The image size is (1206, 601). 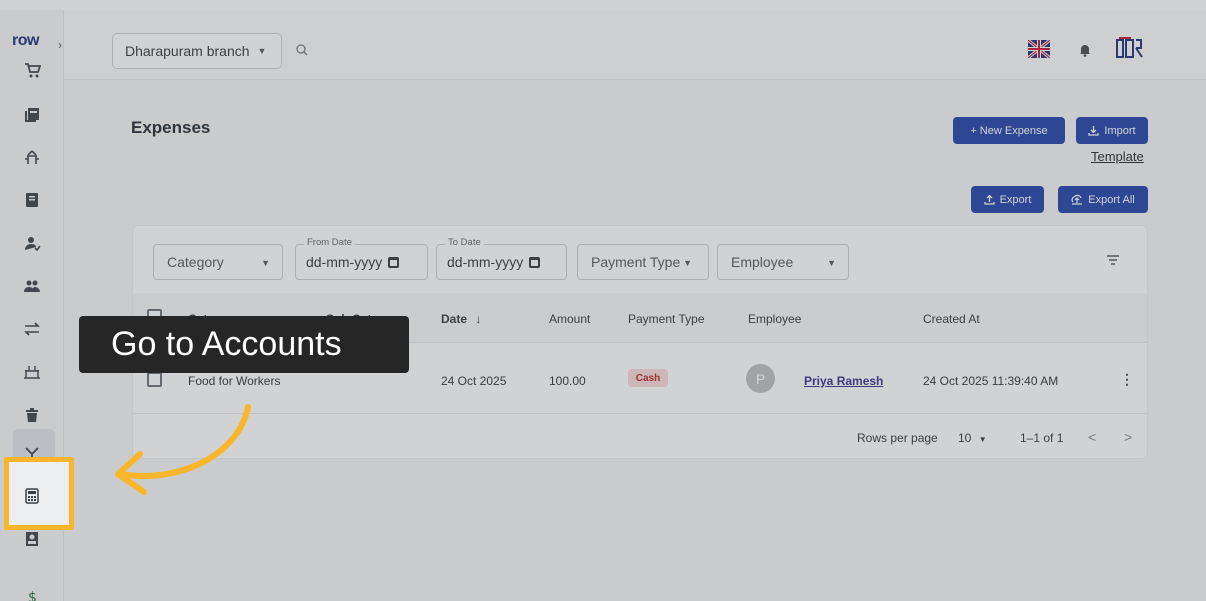 I want to click on new-expense-button: + New Expense, so click(x=1009, y=130).